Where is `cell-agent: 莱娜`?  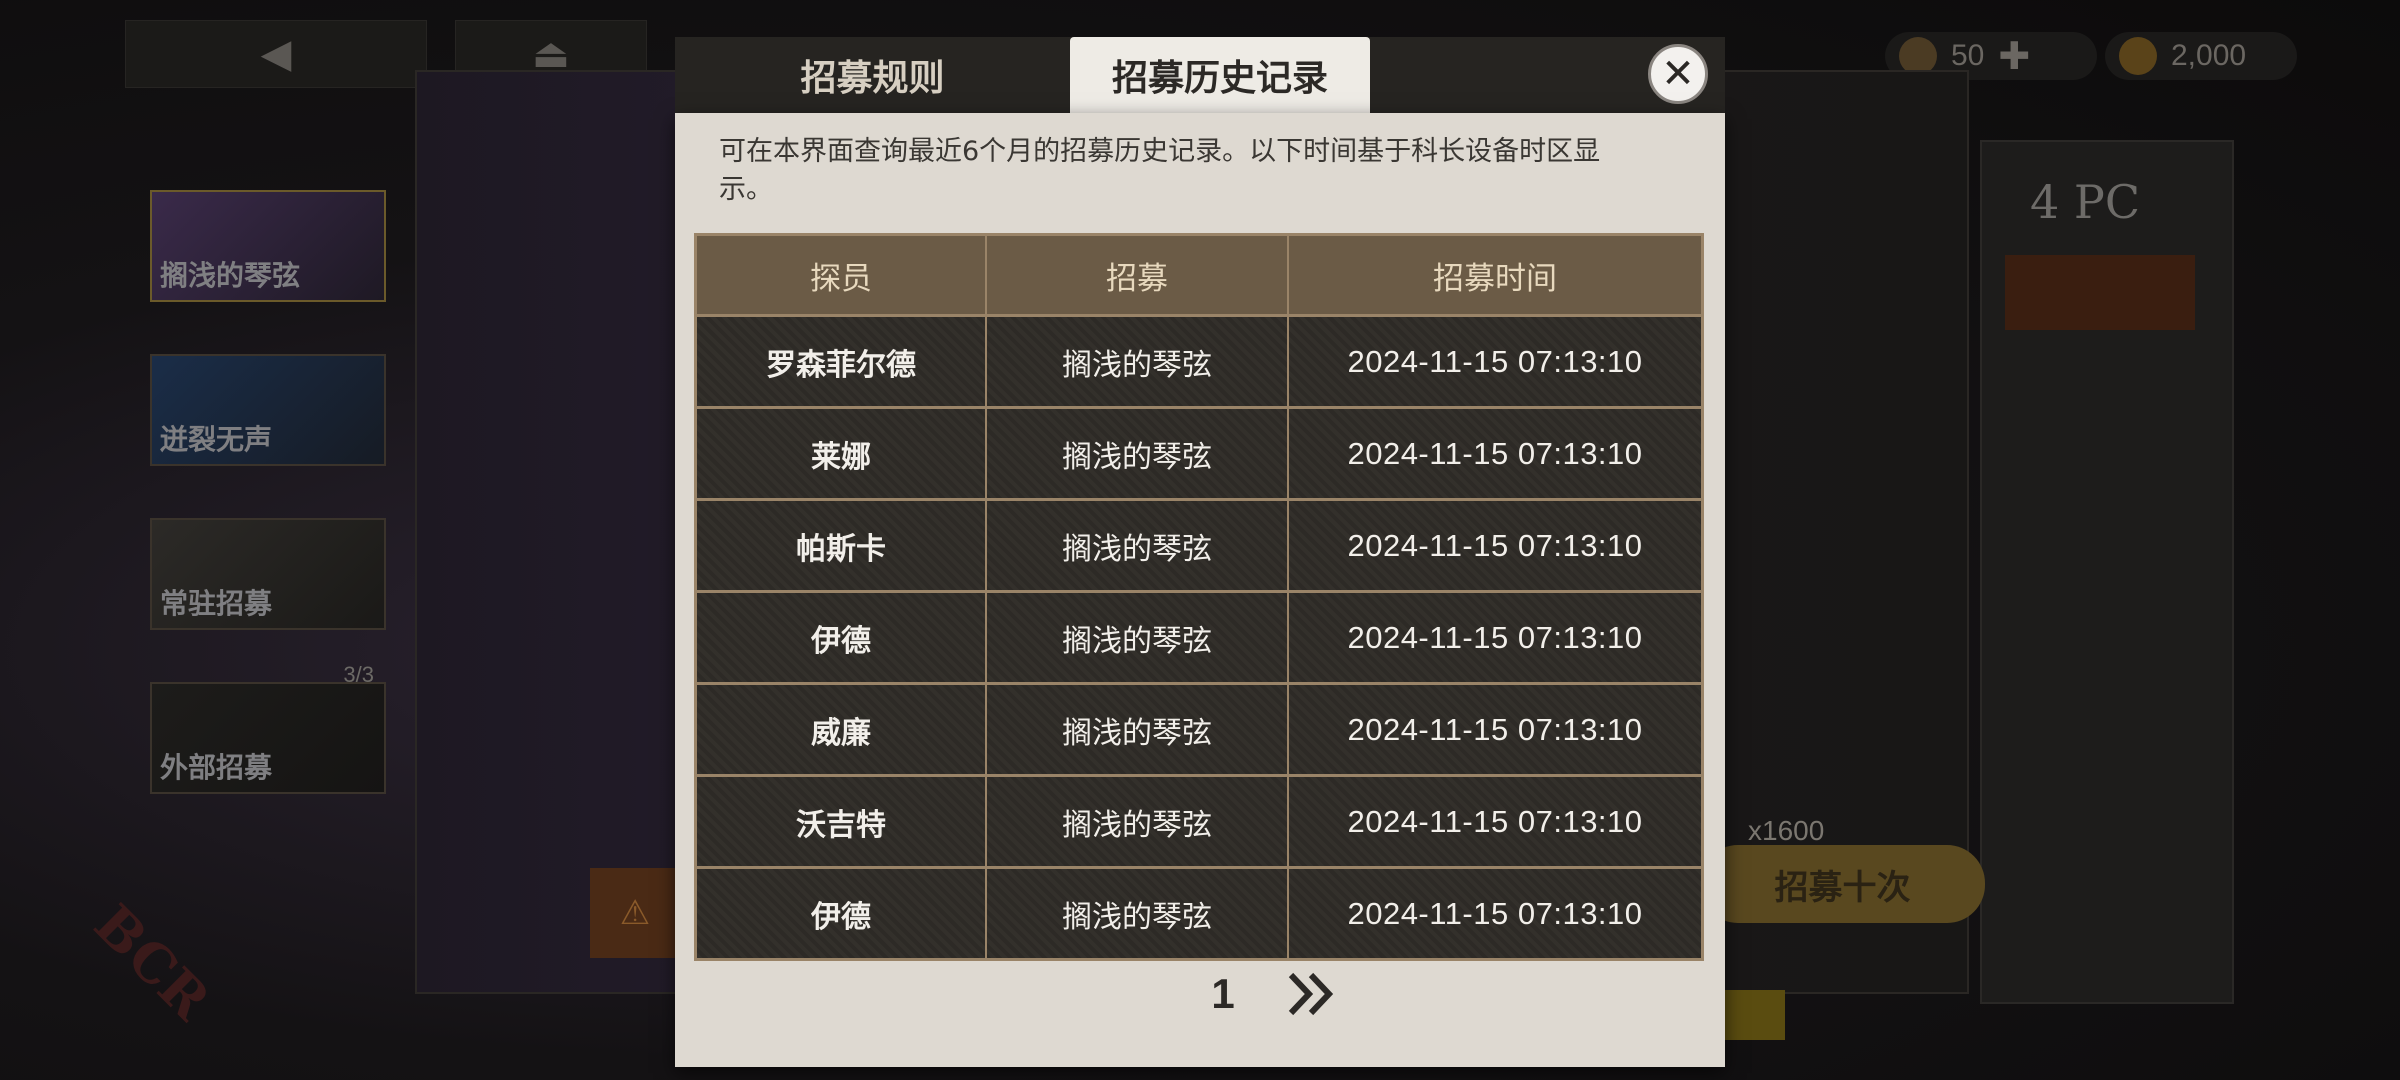 cell-agent: 莱娜 is located at coordinates (842, 453).